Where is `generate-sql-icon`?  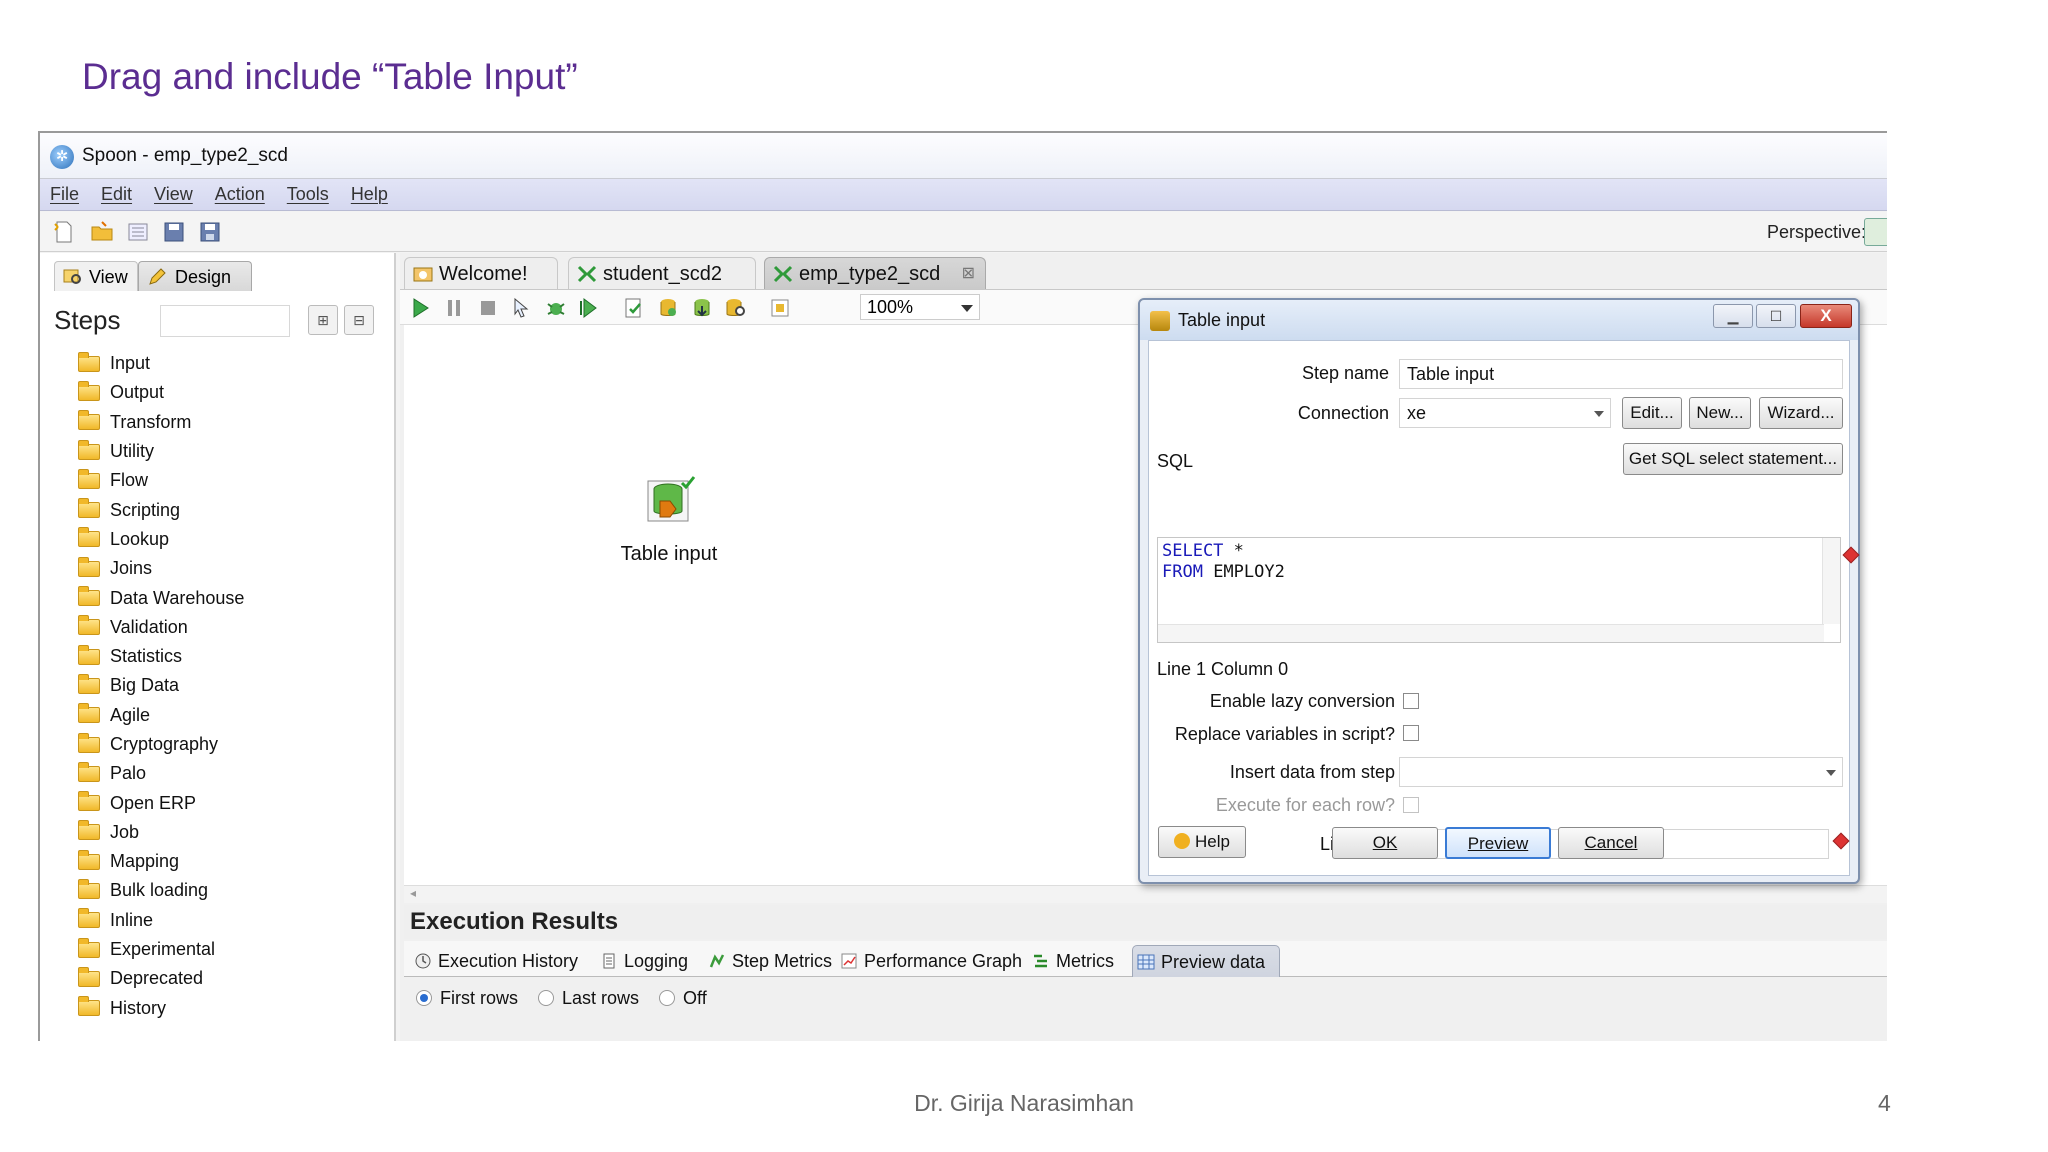
generate-sql-icon is located at coordinates (702, 308).